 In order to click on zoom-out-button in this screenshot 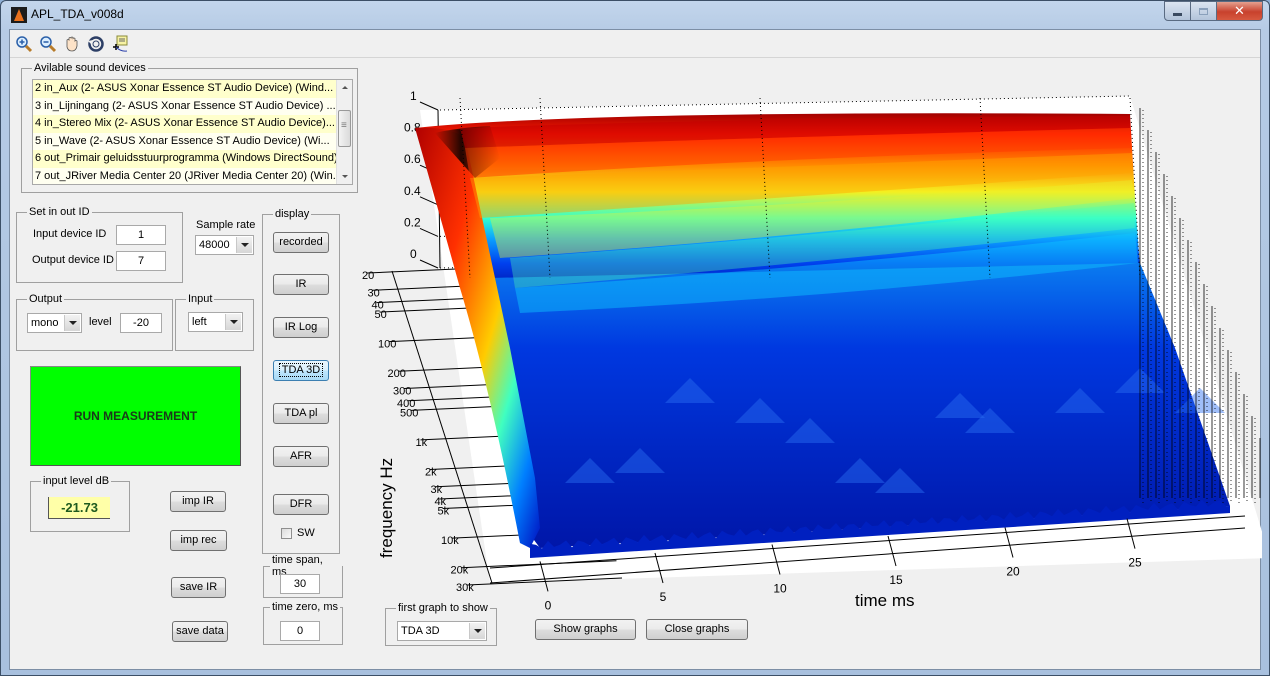, I will do `click(48, 44)`.